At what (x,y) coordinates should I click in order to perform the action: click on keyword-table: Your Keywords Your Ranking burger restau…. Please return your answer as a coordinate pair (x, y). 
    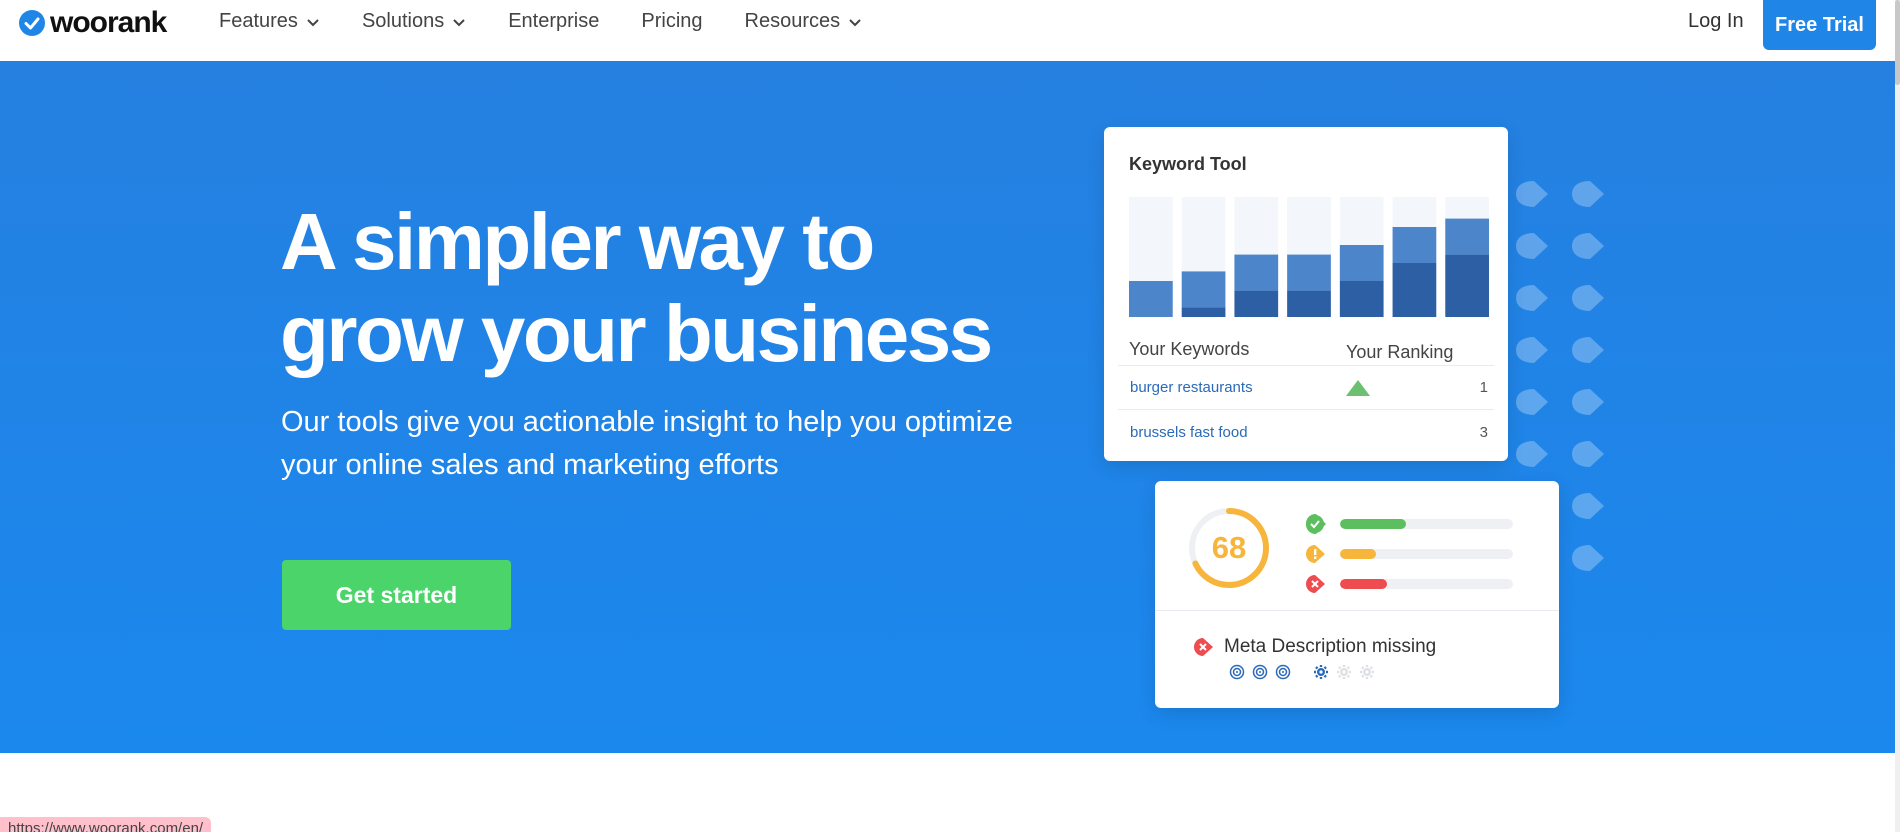
    Looking at the image, I should click on (1306, 391).